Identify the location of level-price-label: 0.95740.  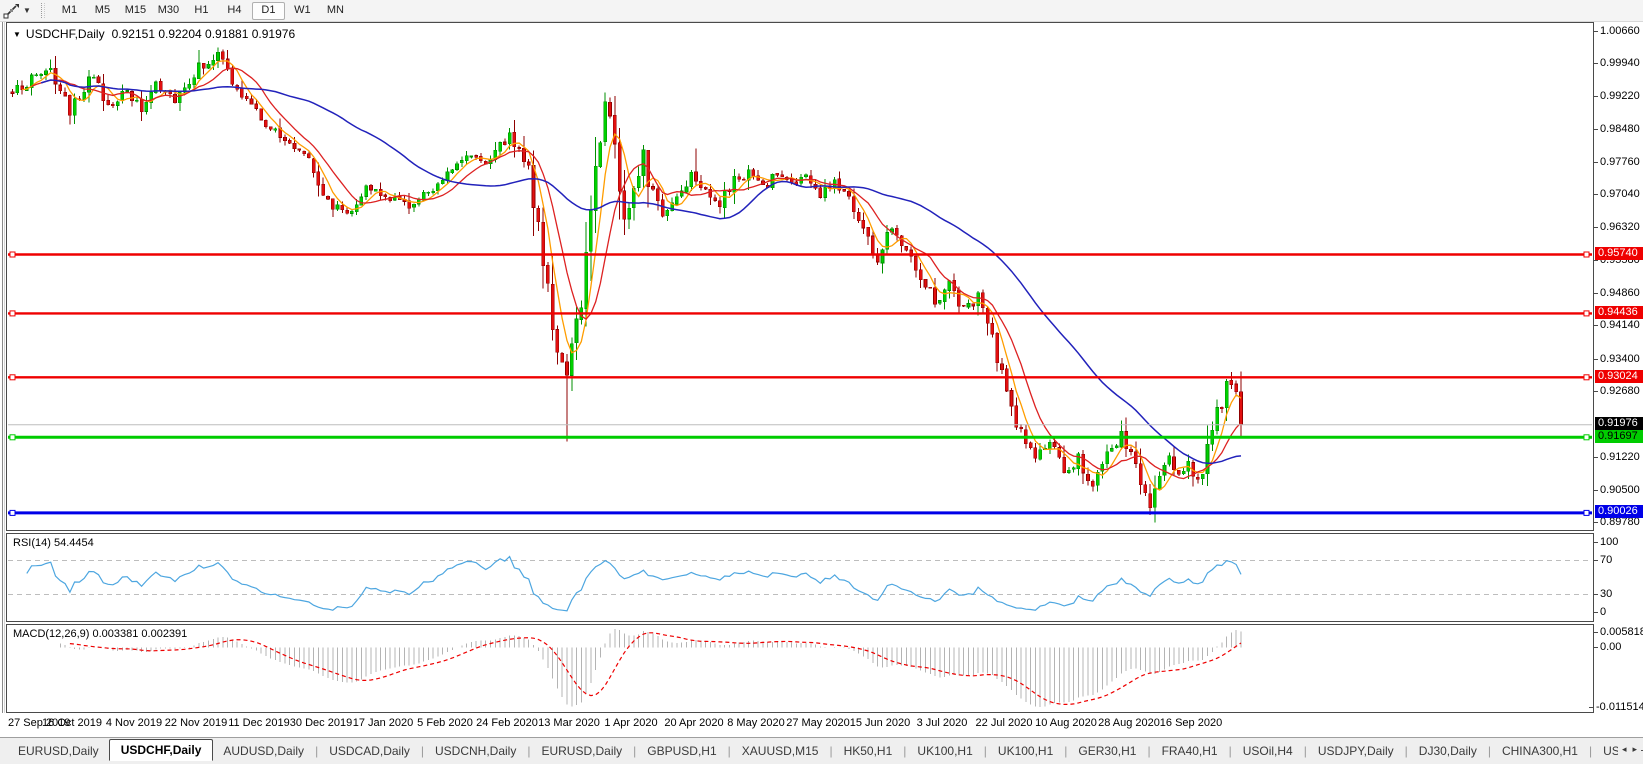
(1619, 253).